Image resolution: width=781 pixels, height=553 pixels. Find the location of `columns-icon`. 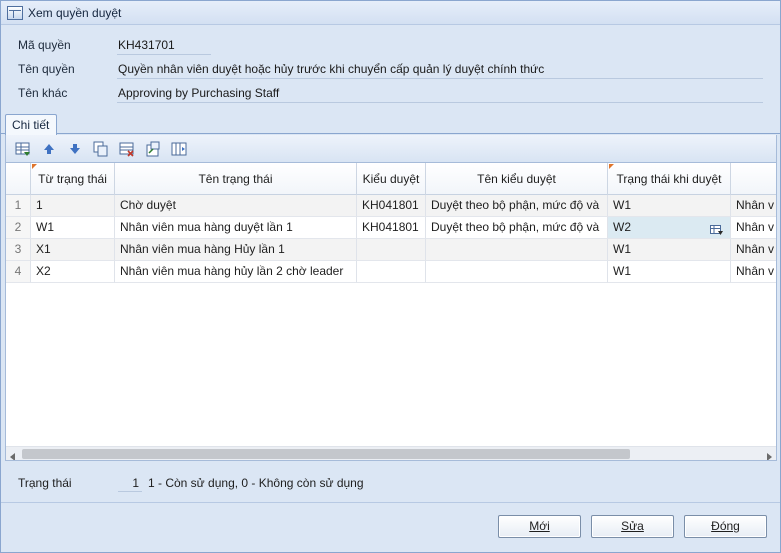

columns-icon is located at coordinates (179, 149).